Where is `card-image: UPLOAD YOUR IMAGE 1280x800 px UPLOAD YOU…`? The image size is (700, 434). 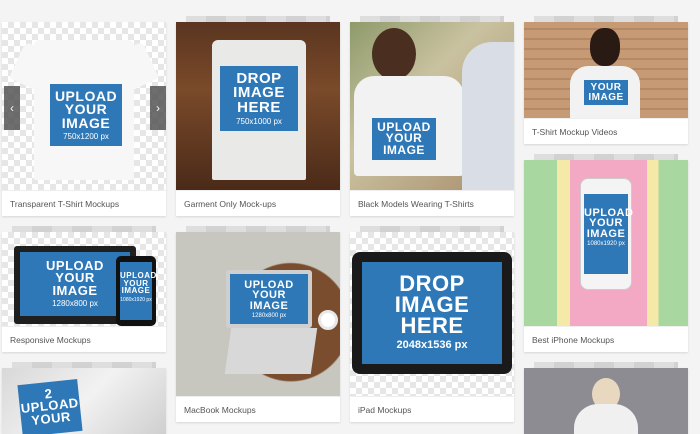 card-image: UPLOAD YOUR IMAGE 1280x800 px UPLOAD YOU… is located at coordinates (84, 279).